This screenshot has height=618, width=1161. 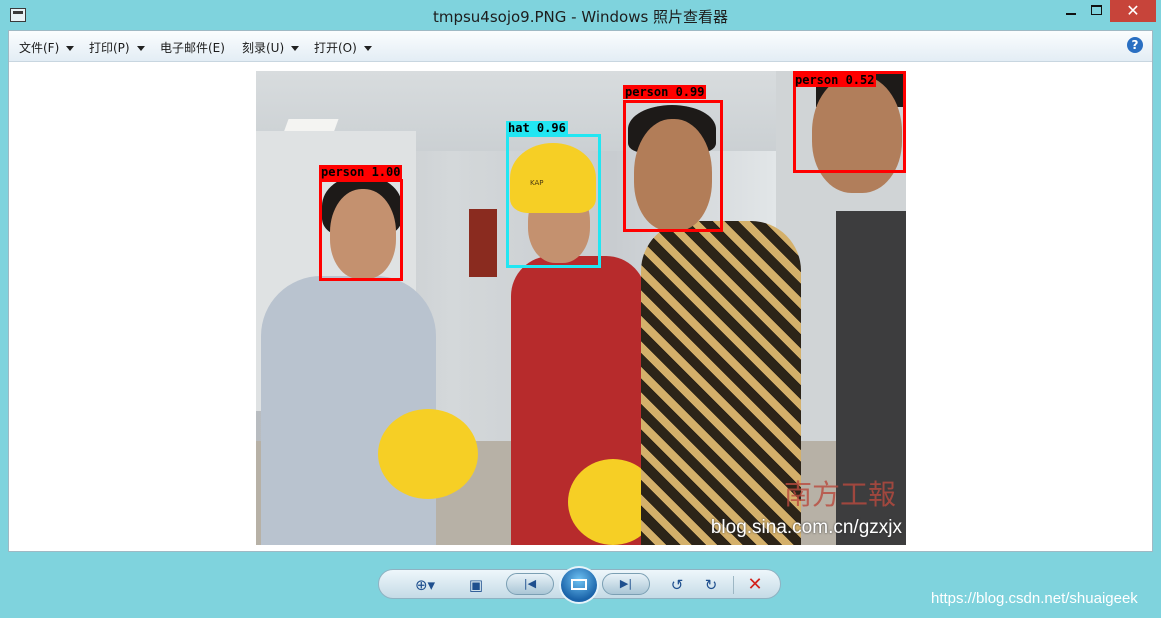 I want to click on toolbar-divider, so click(x=733, y=585).